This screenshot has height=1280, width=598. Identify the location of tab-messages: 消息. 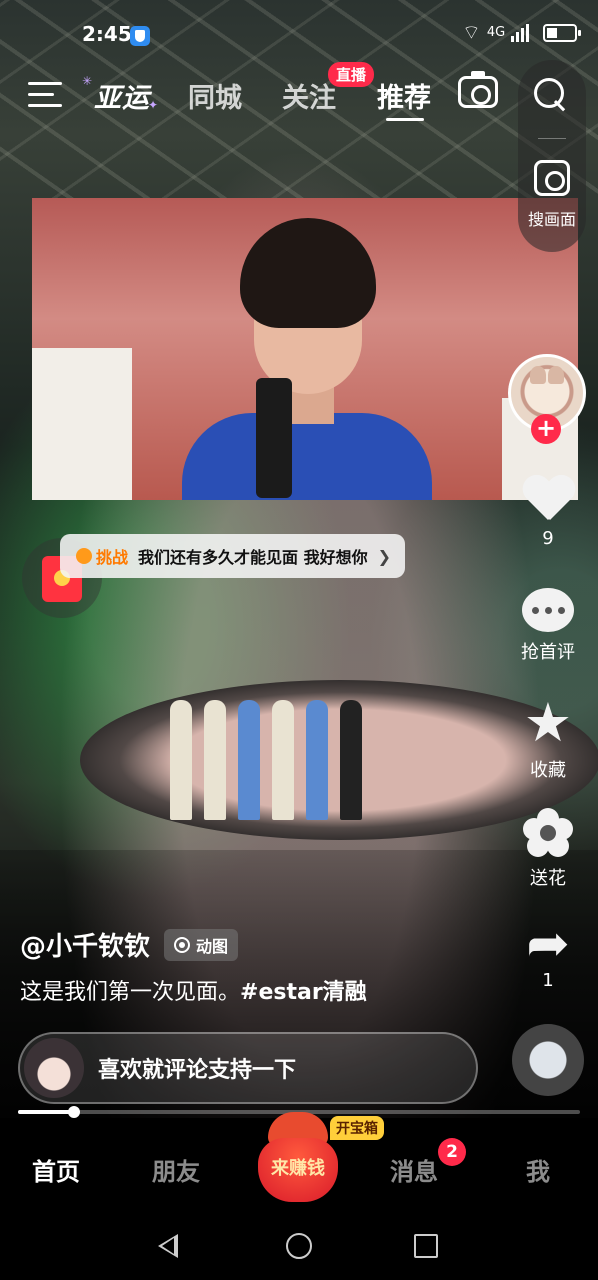
(414, 1169).